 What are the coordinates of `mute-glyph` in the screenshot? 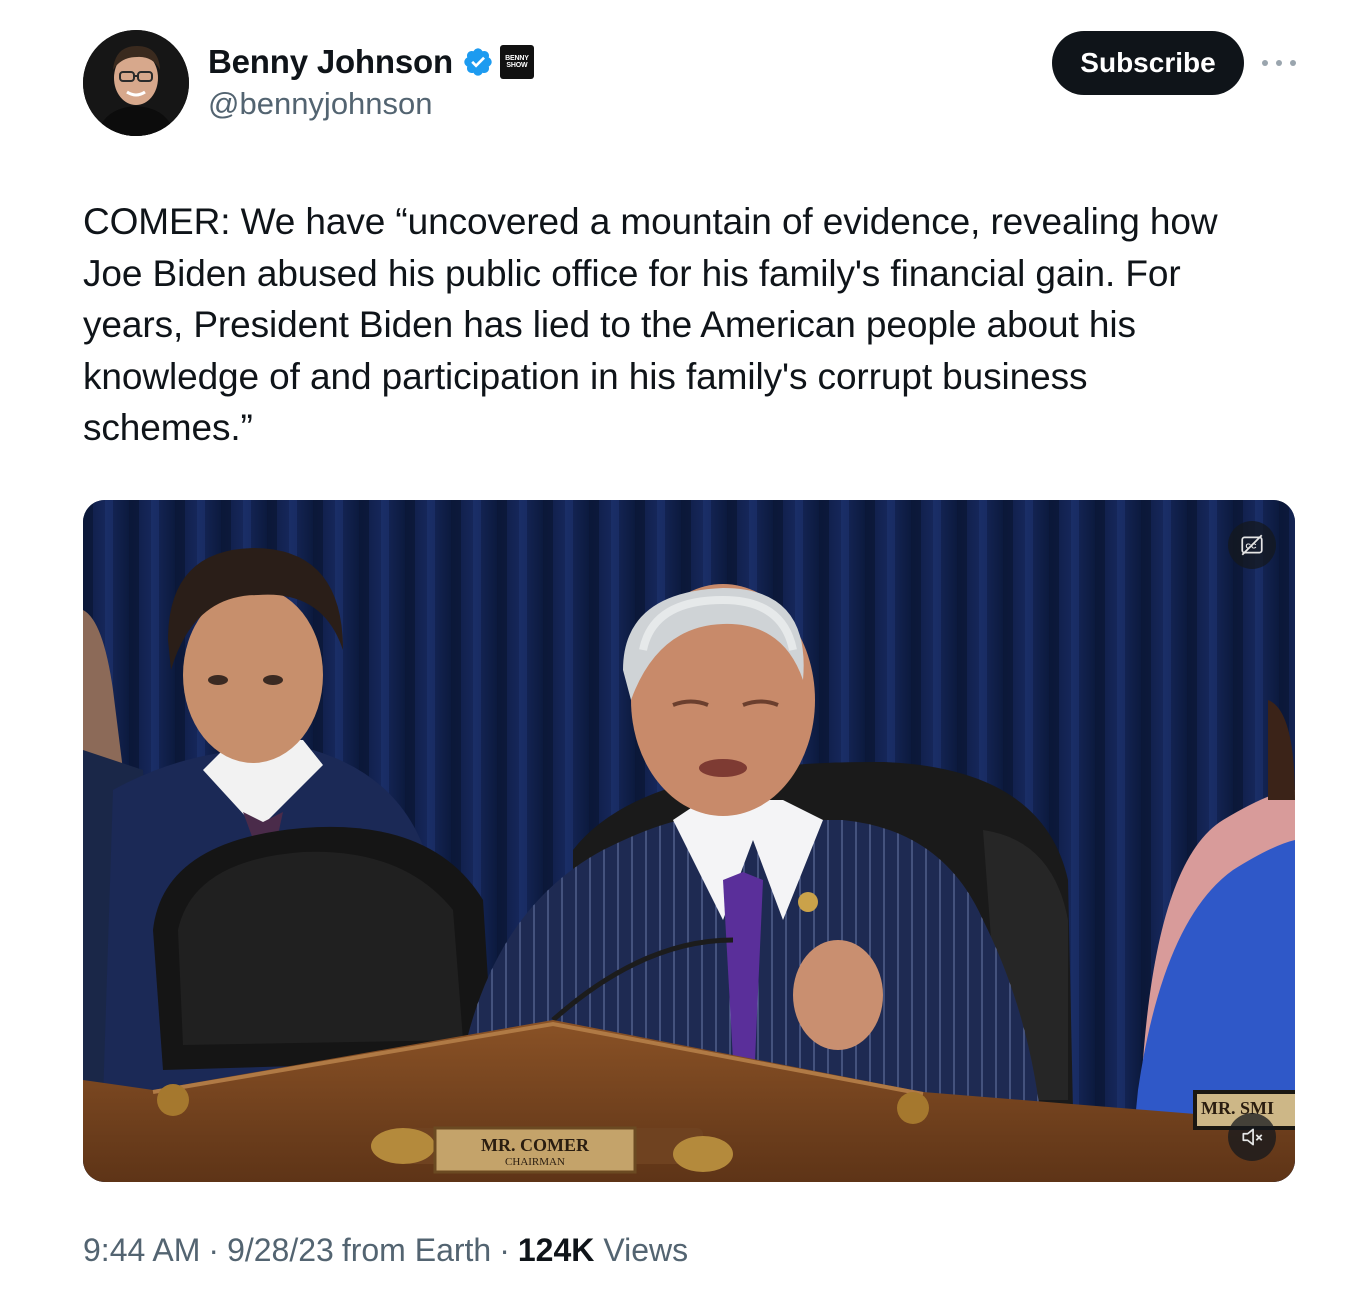 It's located at (1252, 1137).